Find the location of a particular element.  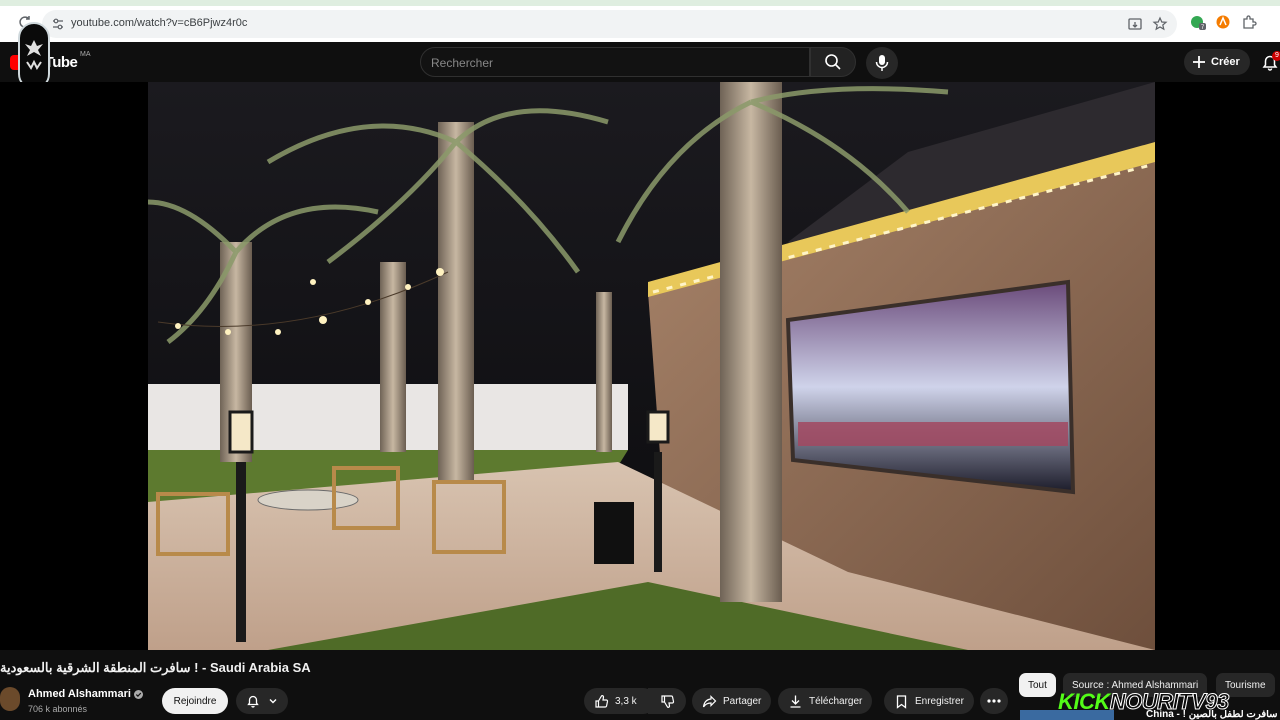

country-code: MA is located at coordinates (85, 54).